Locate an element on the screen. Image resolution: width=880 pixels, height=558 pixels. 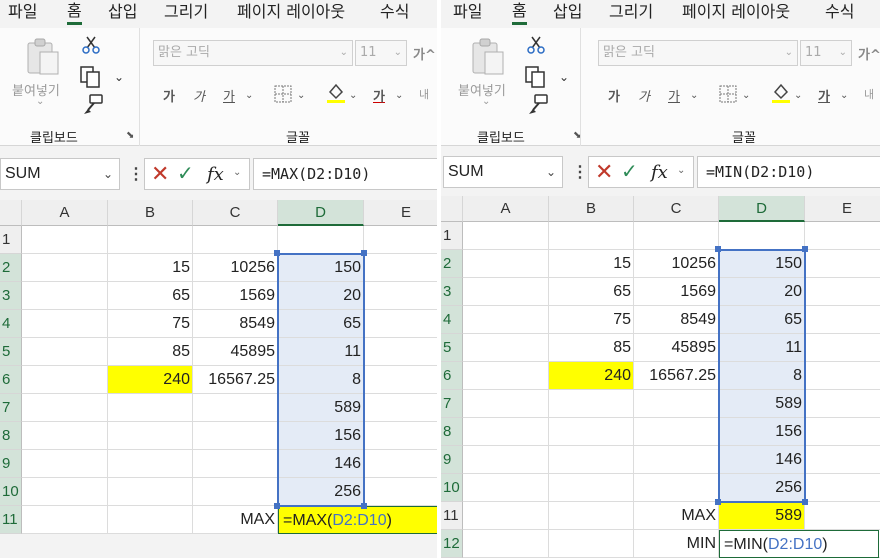
grid-cell: 15 is located at coordinates (150, 268).